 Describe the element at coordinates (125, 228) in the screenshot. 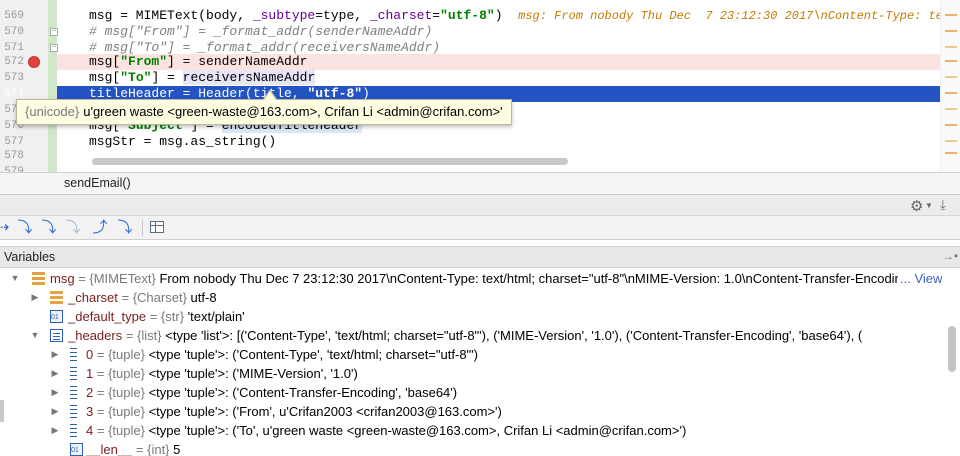

I see `run-to-cursor-icon: ⤵` at that location.